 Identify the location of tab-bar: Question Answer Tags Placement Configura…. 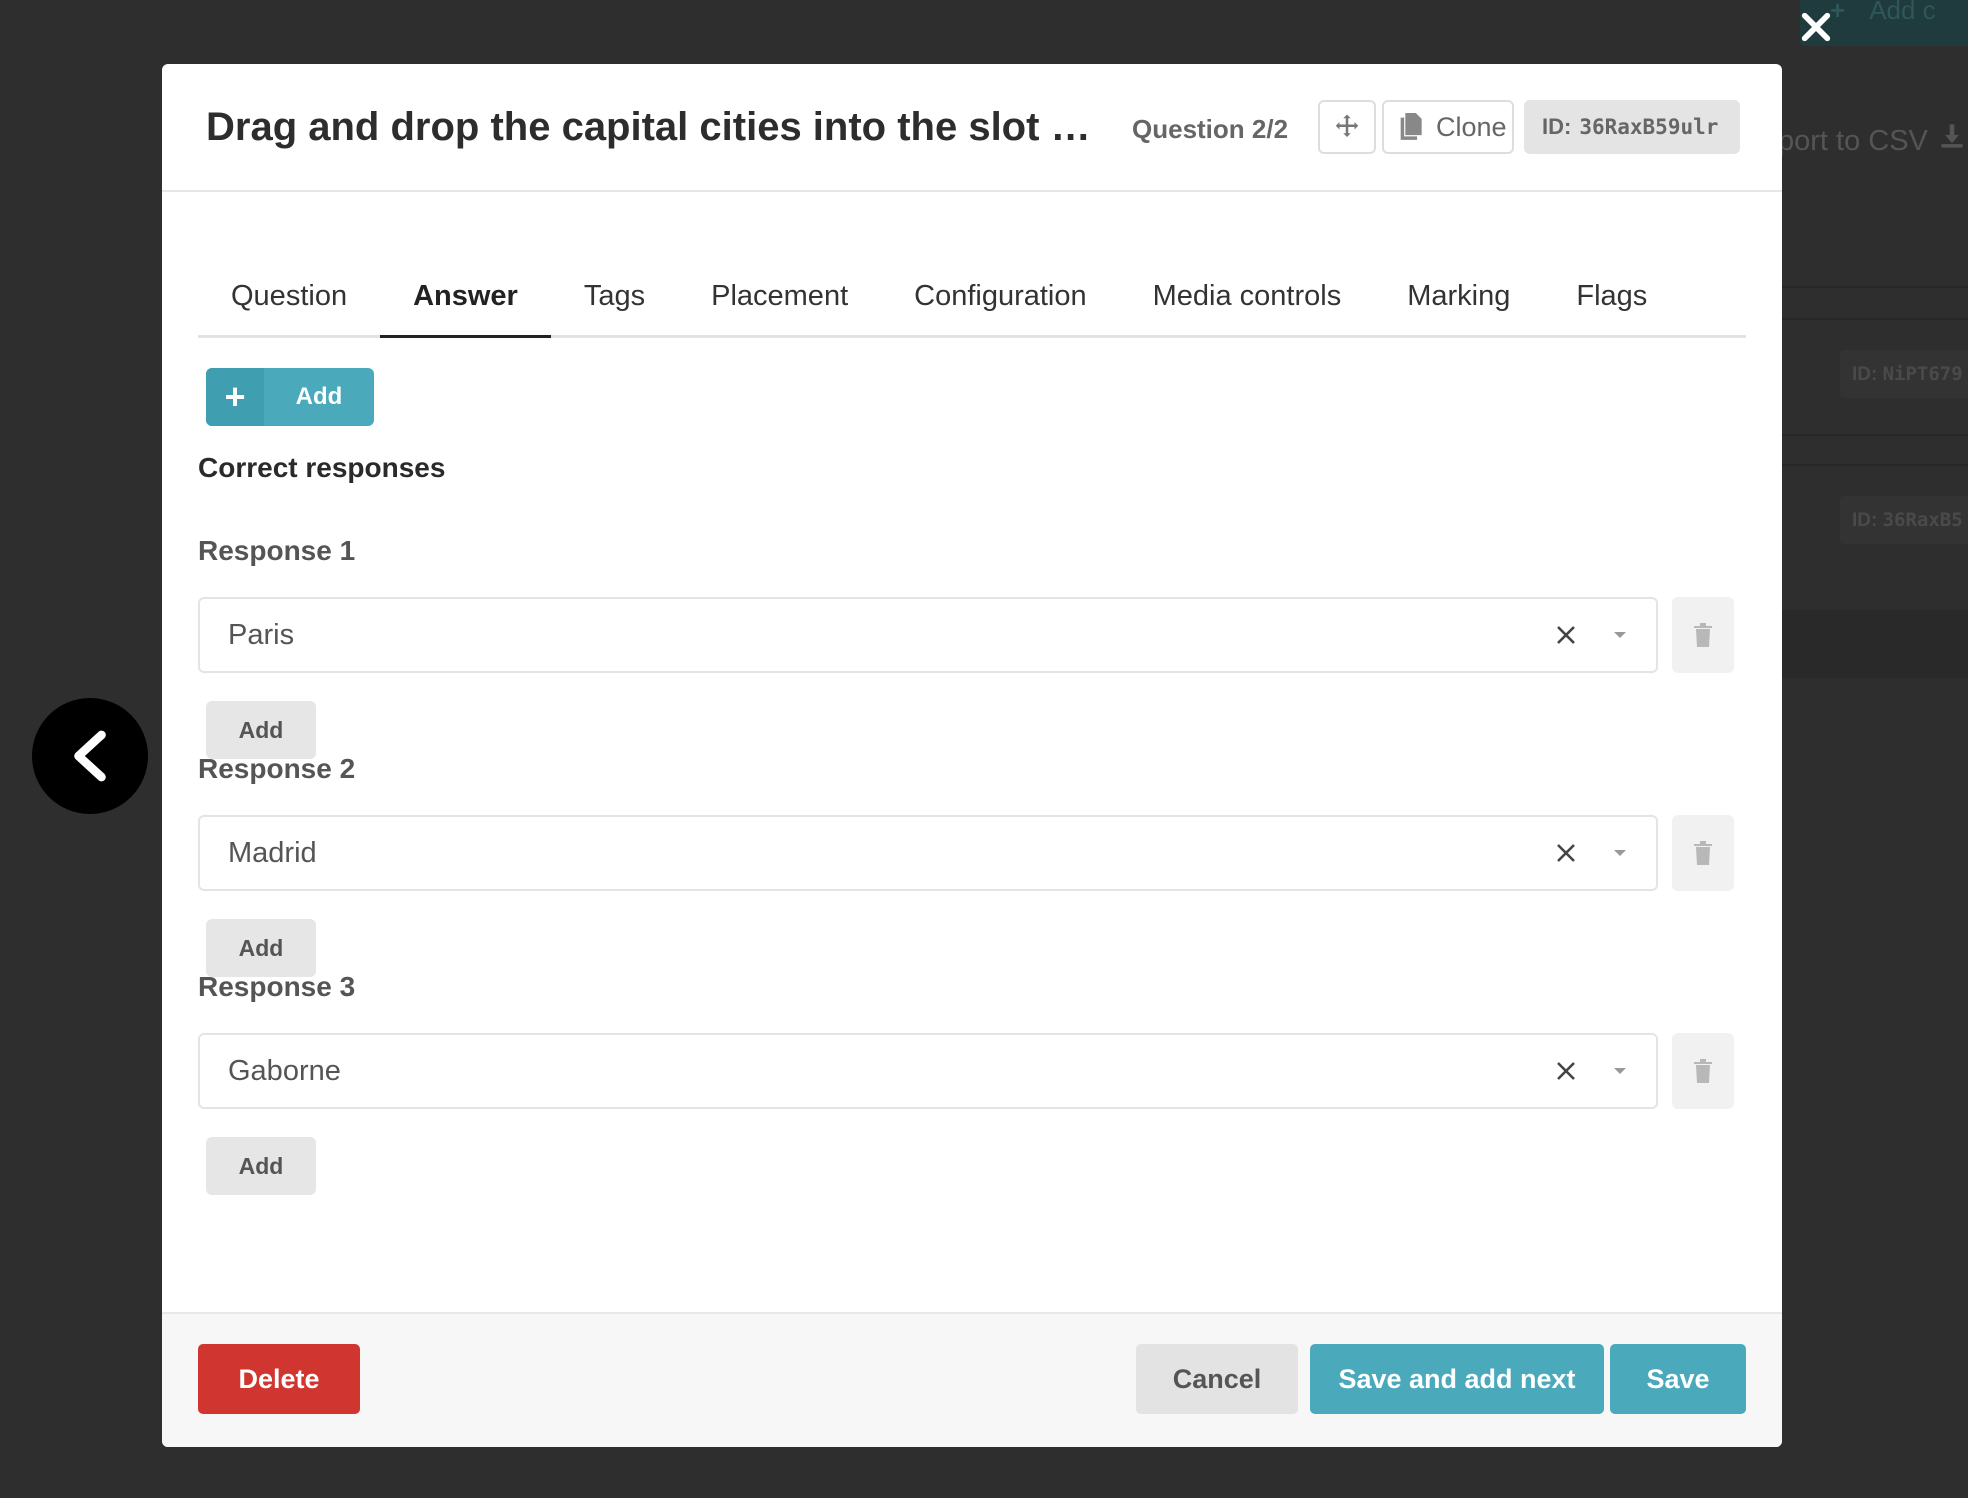
(972, 274).